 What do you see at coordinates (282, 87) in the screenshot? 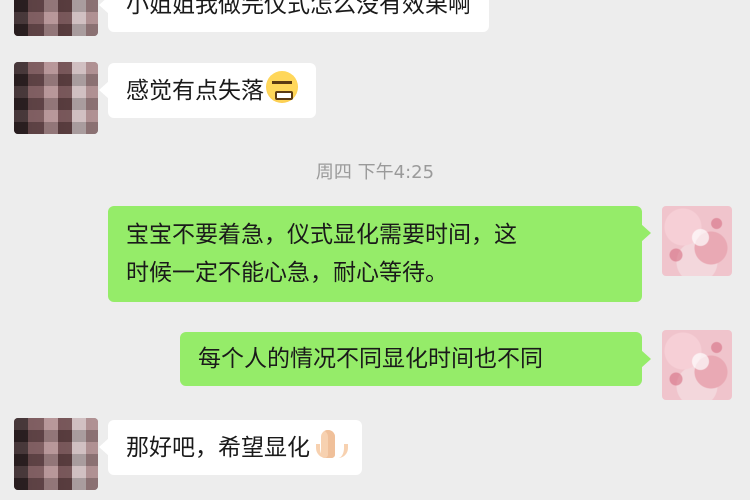
I see `angry-face-emoji-icon` at bounding box center [282, 87].